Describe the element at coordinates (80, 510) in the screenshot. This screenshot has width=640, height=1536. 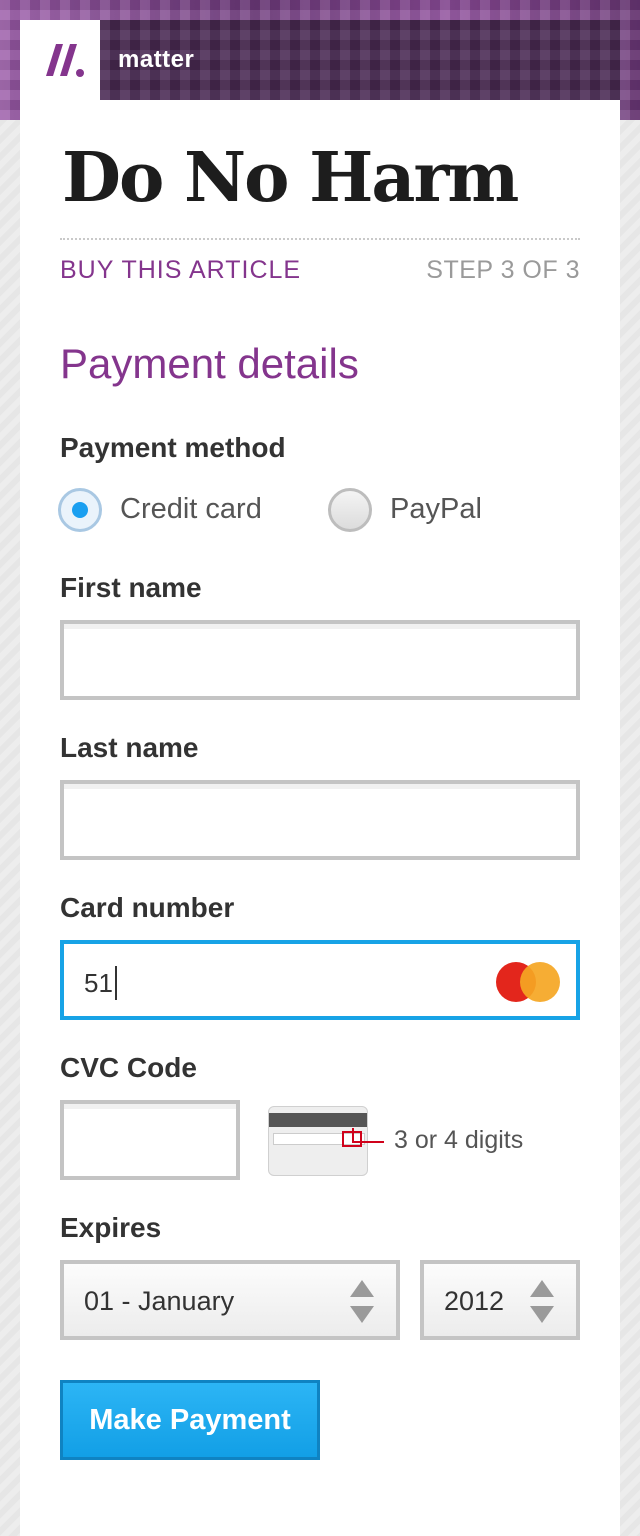
I see `credit-card-radio` at that location.